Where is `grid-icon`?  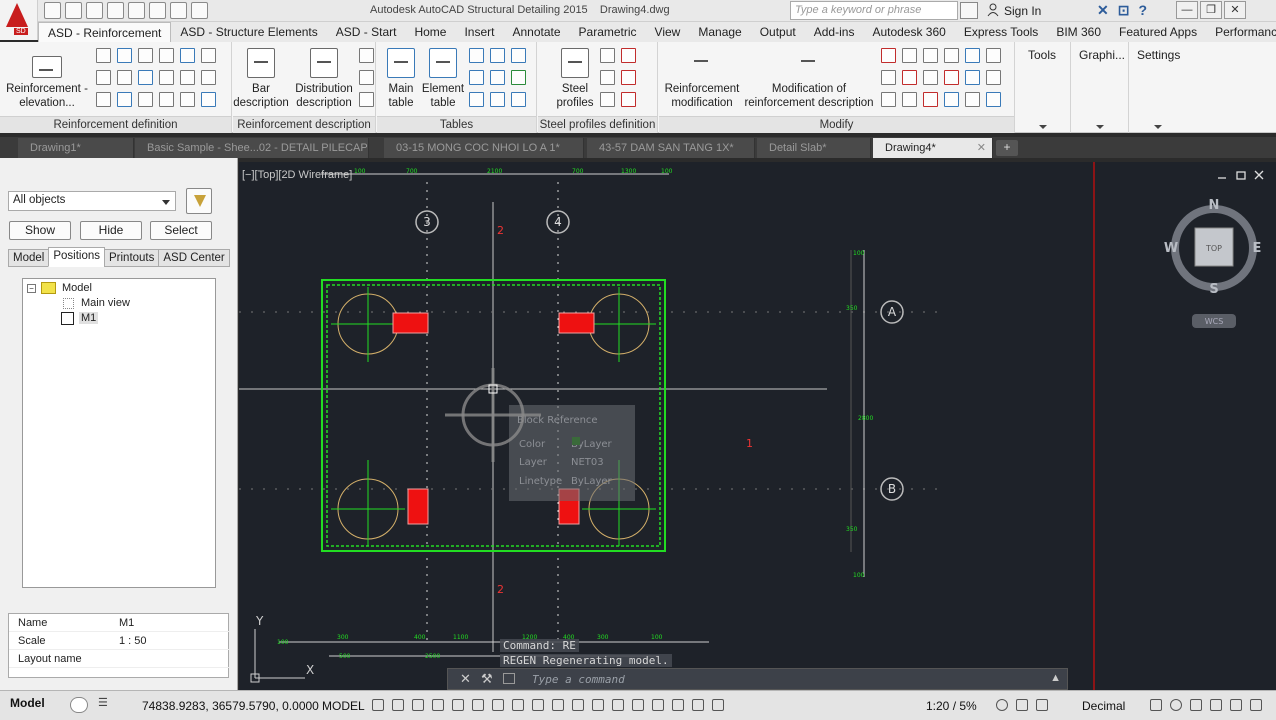 grid-icon is located at coordinates (378, 705).